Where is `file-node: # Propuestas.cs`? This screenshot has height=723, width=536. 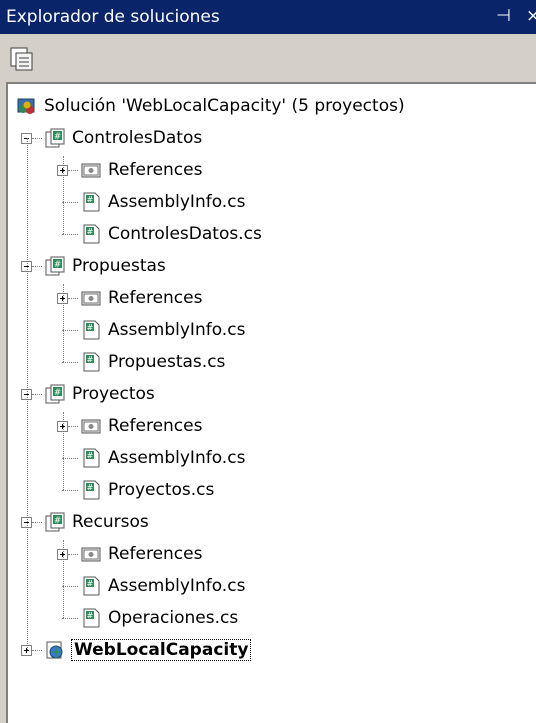 file-node: # Propuestas.cs is located at coordinates (268, 363).